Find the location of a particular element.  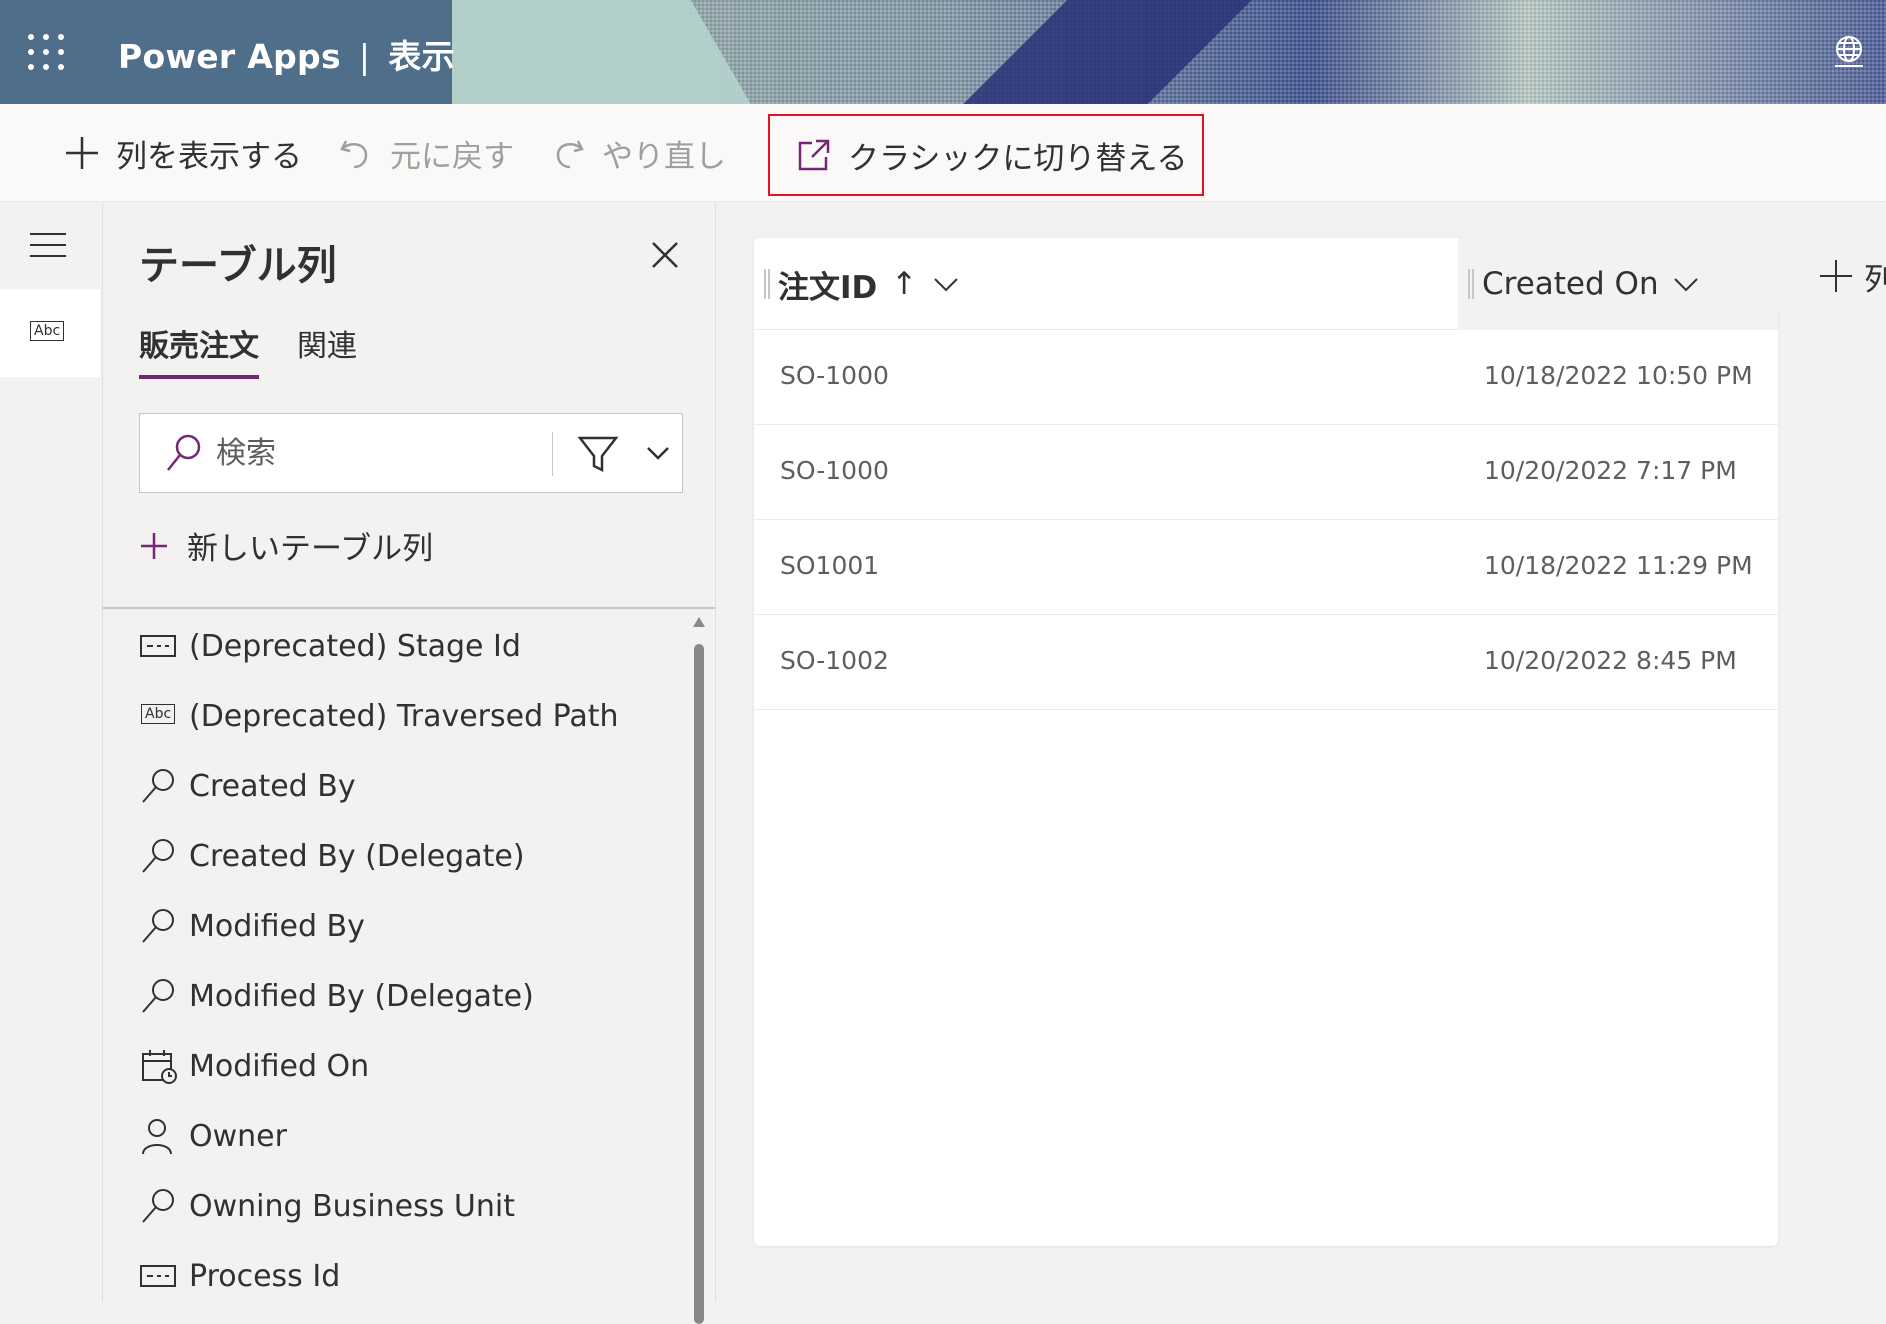

switch-to-classic-button: クラシックに切り替える is located at coordinates (986, 155).